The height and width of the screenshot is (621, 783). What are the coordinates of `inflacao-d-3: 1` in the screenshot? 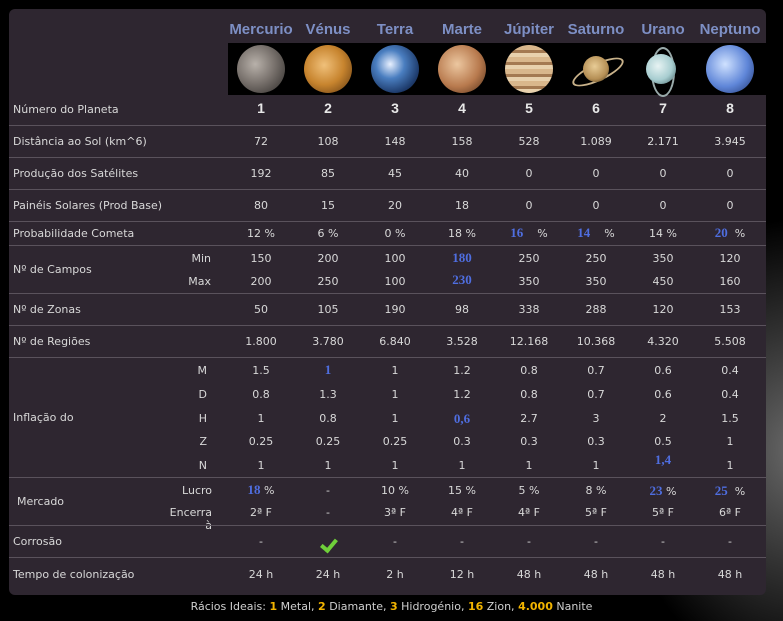 It's located at (395, 394).